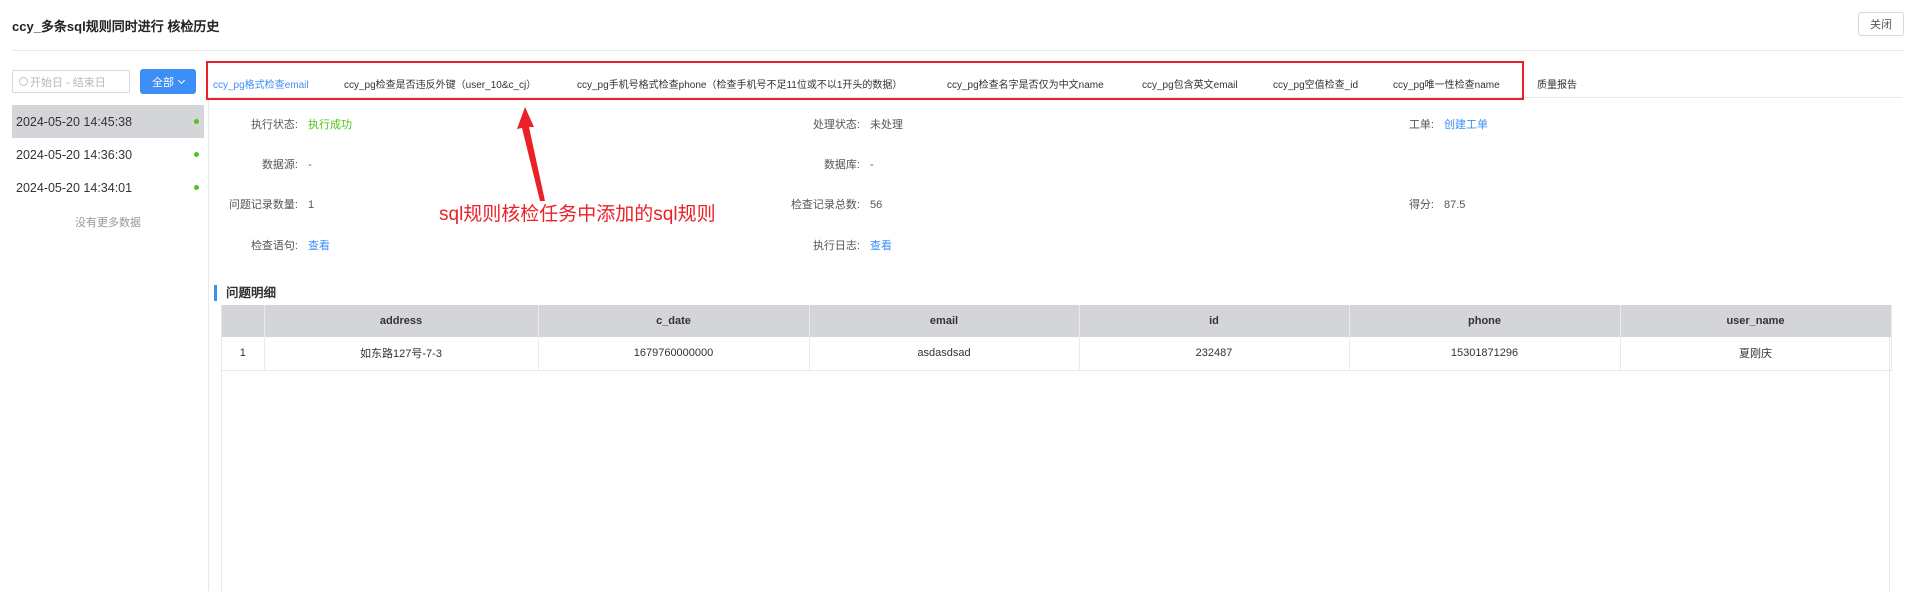 Image resolution: width=1908 pixels, height=591 pixels. What do you see at coordinates (1455, 205) in the screenshot?
I see `score-value: 87.5` at bounding box center [1455, 205].